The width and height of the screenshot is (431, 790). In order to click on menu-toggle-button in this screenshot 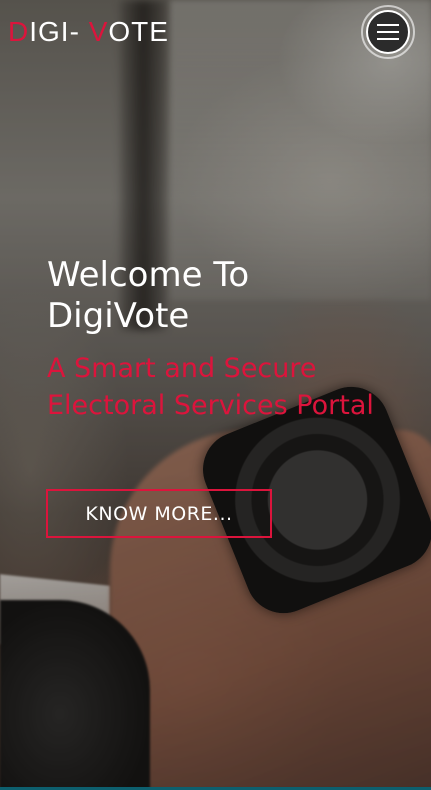, I will do `click(388, 32)`.